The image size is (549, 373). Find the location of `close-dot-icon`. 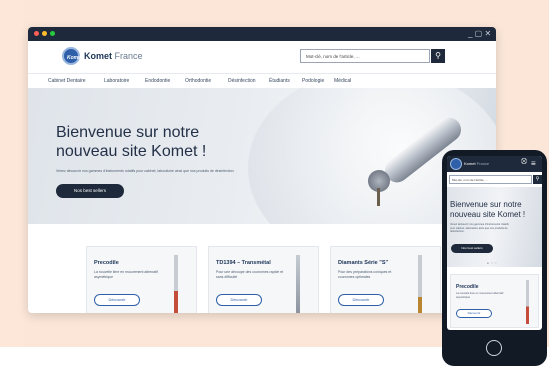

close-dot-icon is located at coordinates (36, 33).